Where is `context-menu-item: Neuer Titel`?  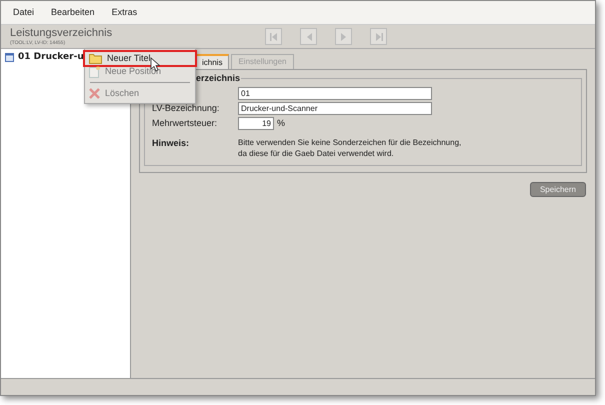 context-menu-item: Neuer Titel is located at coordinates (140, 58).